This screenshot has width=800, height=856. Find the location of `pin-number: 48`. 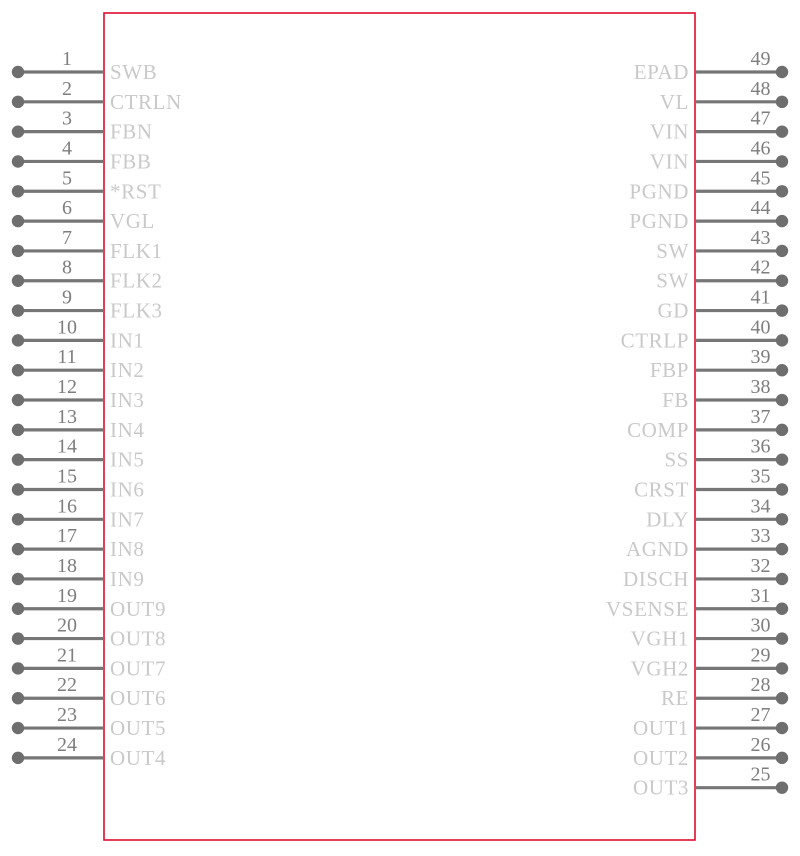

pin-number: 48 is located at coordinates (761, 89).